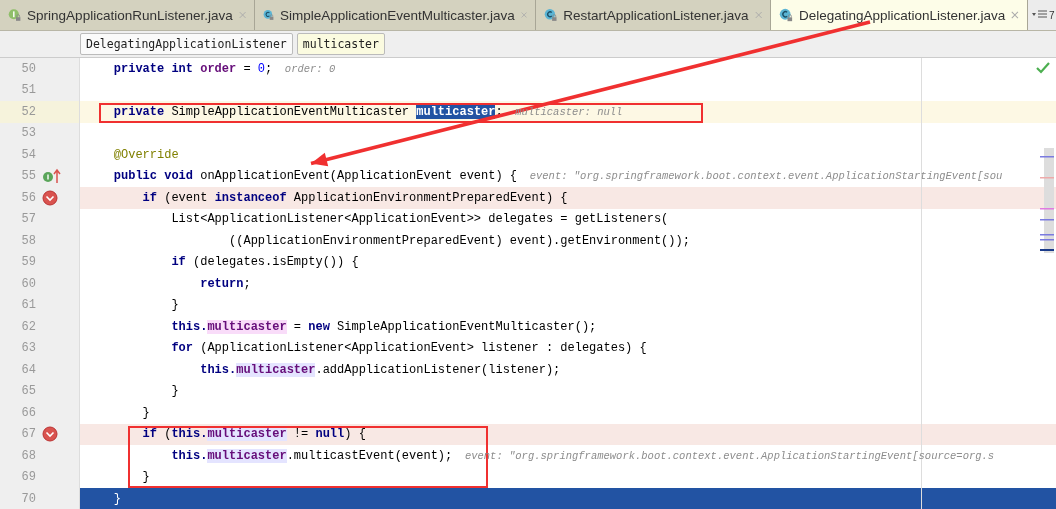  Describe the element at coordinates (28, 498) in the screenshot. I see `line-number: 70` at that location.